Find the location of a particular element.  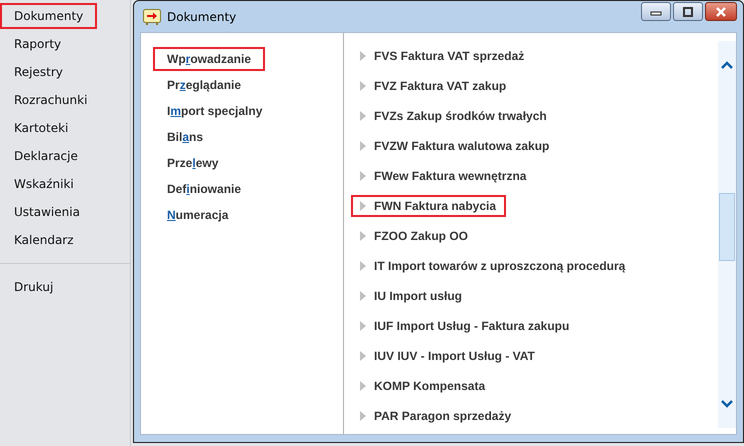

document-type-item: FWew Faktura wewnętrzna is located at coordinates (443, 176).